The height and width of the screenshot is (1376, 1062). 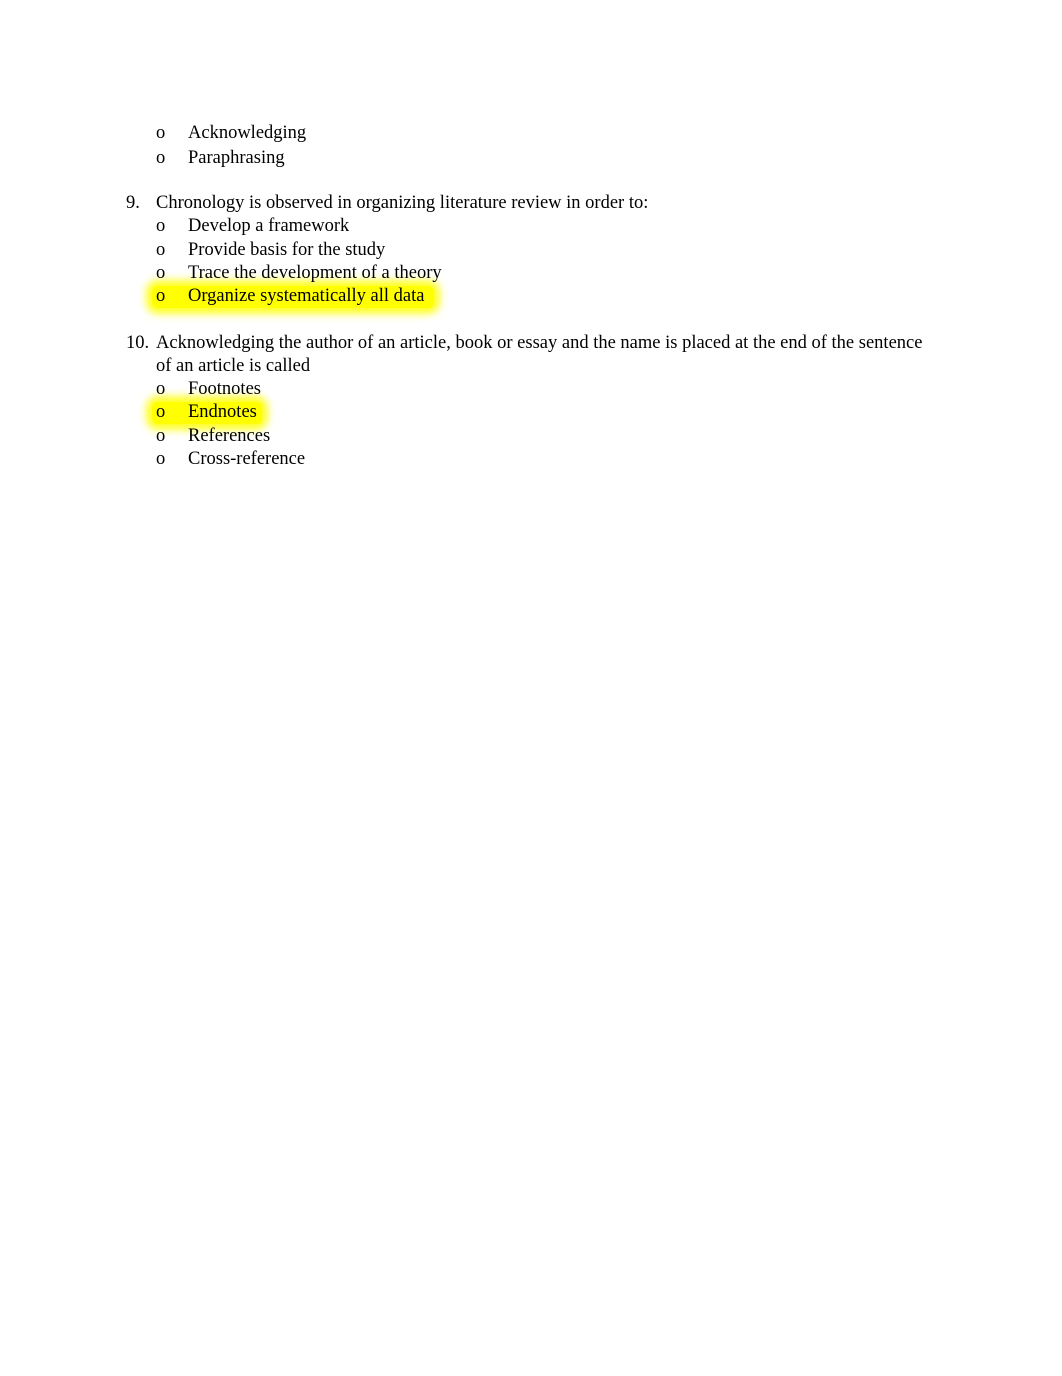 What do you see at coordinates (229, 436) in the screenshot?
I see `option-text: References` at bounding box center [229, 436].